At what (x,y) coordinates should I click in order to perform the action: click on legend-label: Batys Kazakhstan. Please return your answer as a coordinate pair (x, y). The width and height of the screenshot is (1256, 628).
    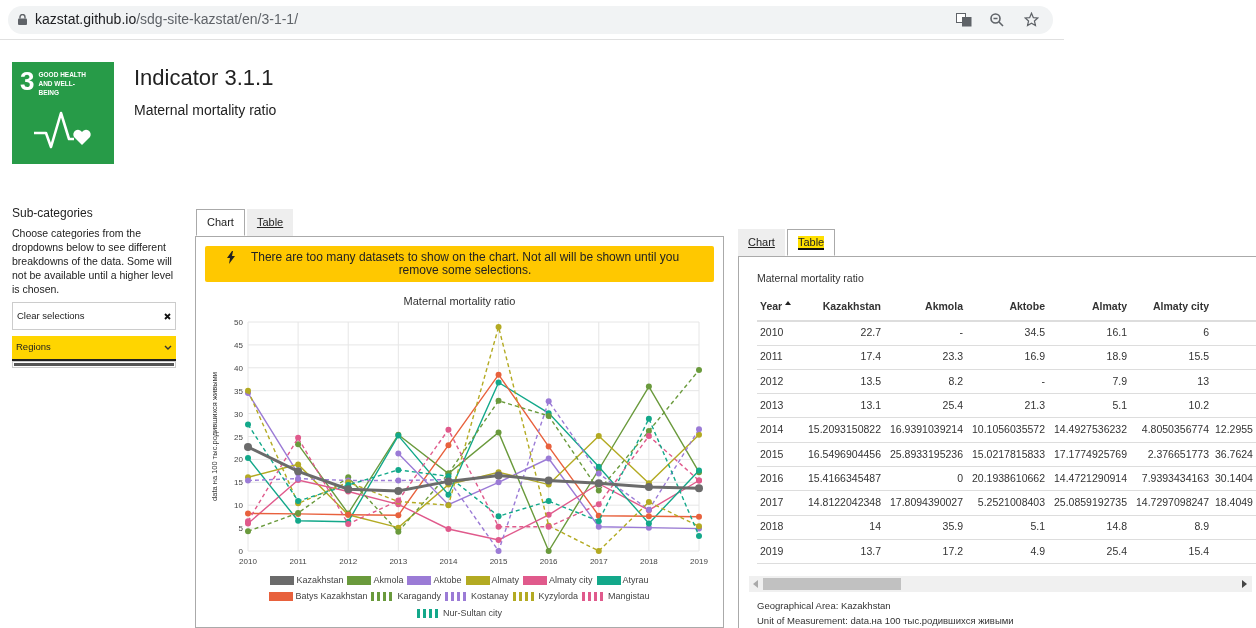
    Looking at the image, I should click on (331, 596).